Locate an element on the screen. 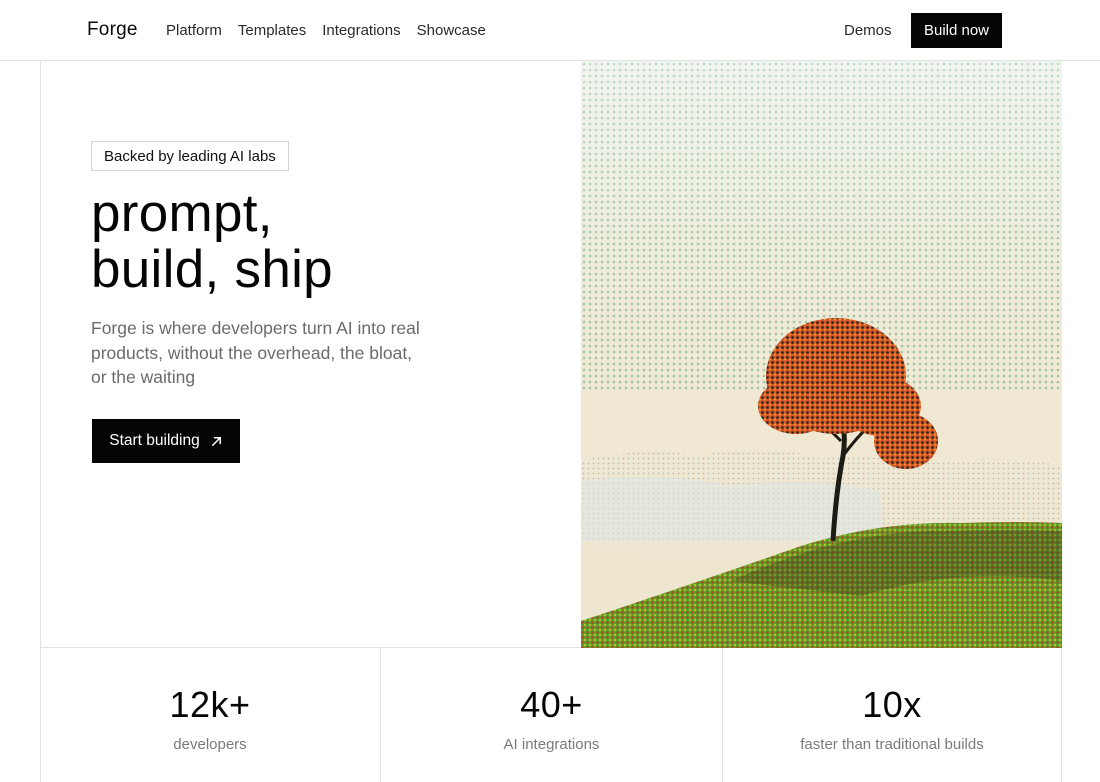 The height and width of the screenshot is (782, 1100). nav-links: Platform Templates Integrations Showcase is located at coordinates (326, 30).